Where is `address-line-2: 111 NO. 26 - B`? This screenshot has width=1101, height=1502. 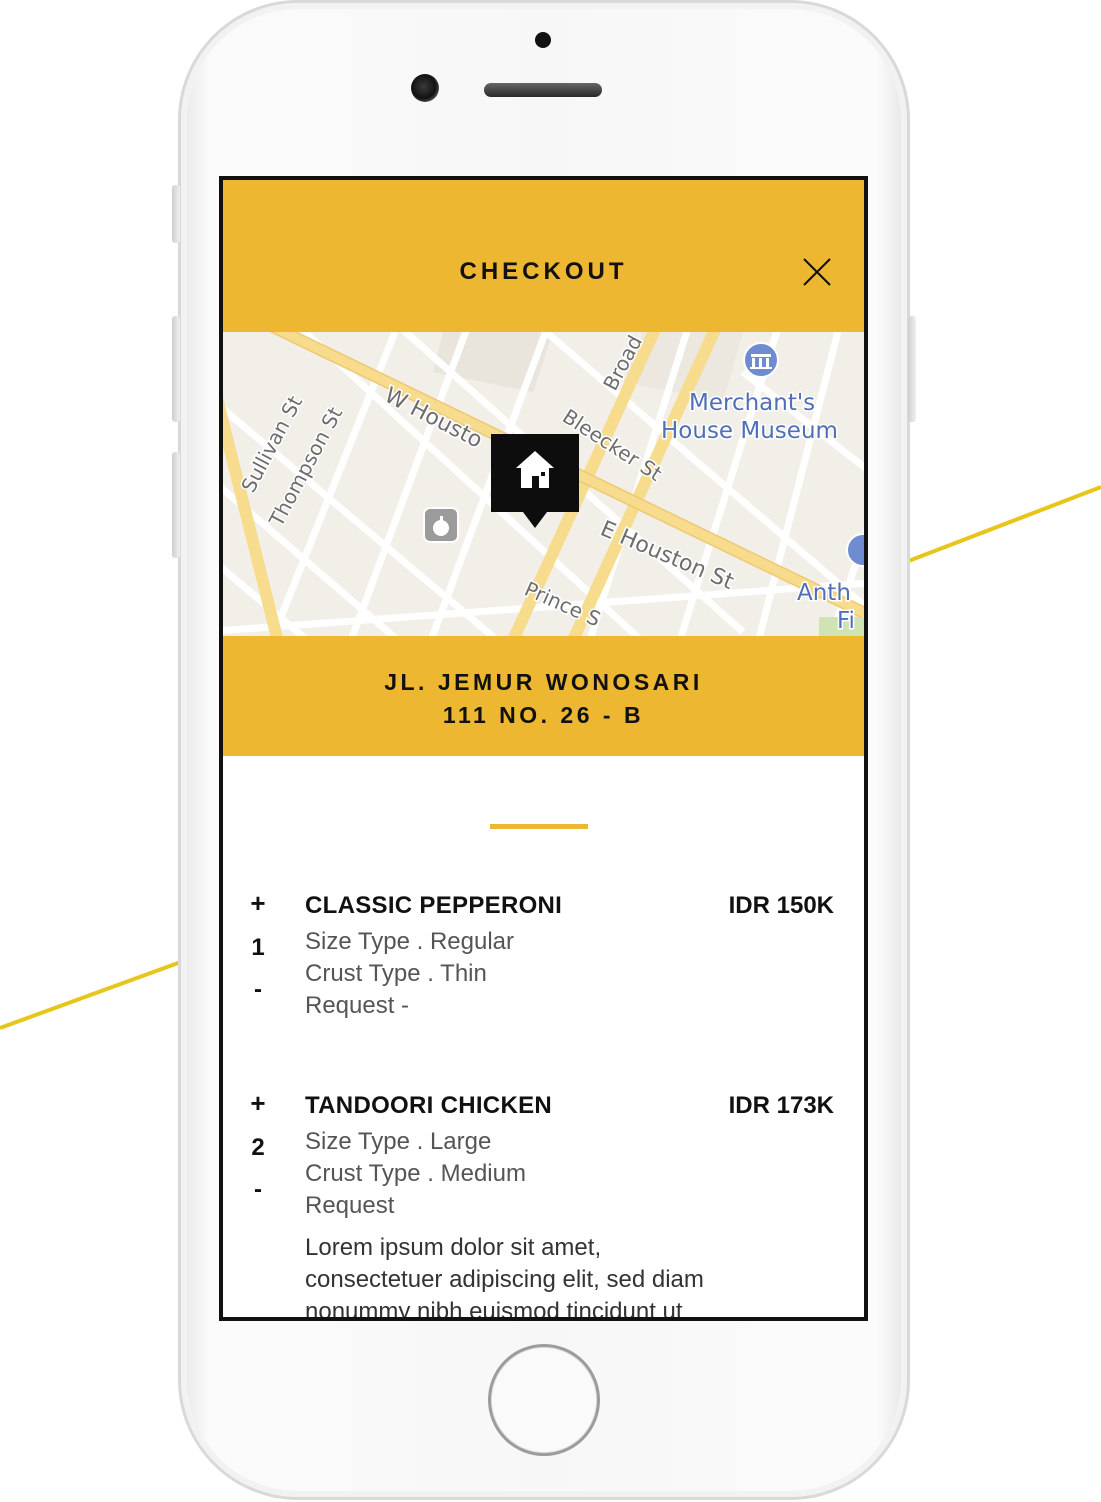 address-line-2: 111 NO. 26 - B is located at coordinates (543, 715).